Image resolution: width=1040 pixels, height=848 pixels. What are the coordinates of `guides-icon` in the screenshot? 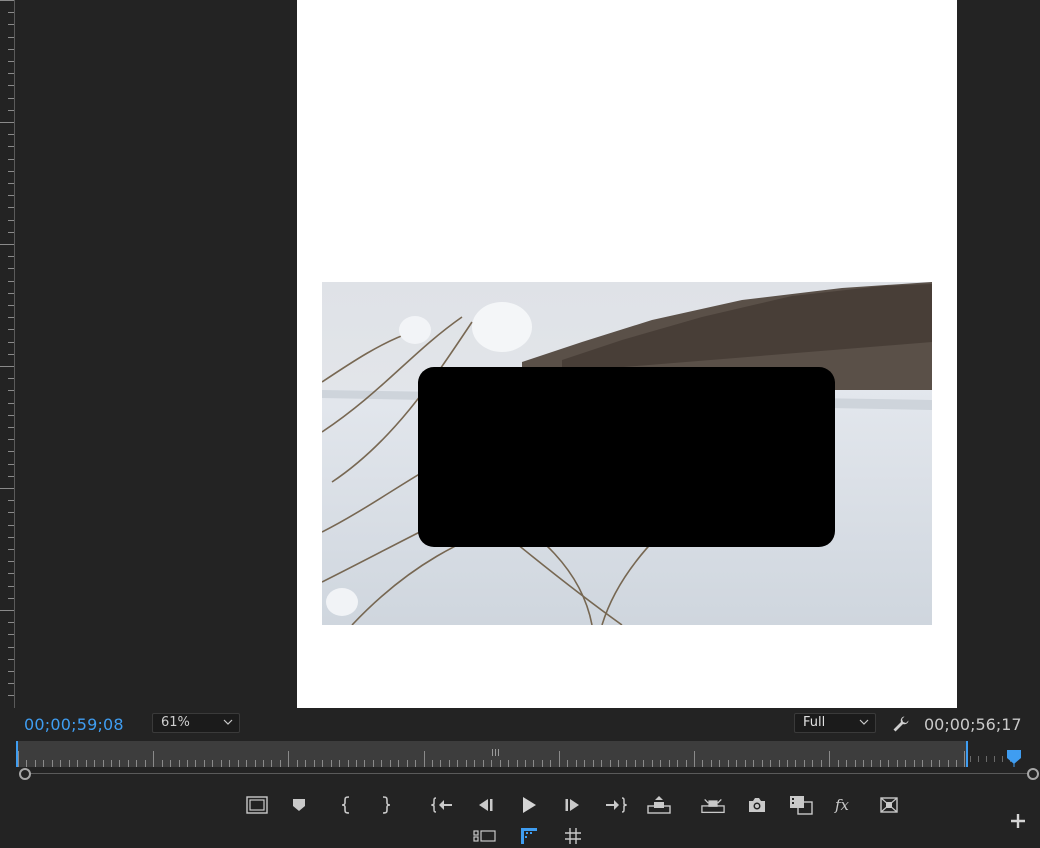 It's located at (529, 836).